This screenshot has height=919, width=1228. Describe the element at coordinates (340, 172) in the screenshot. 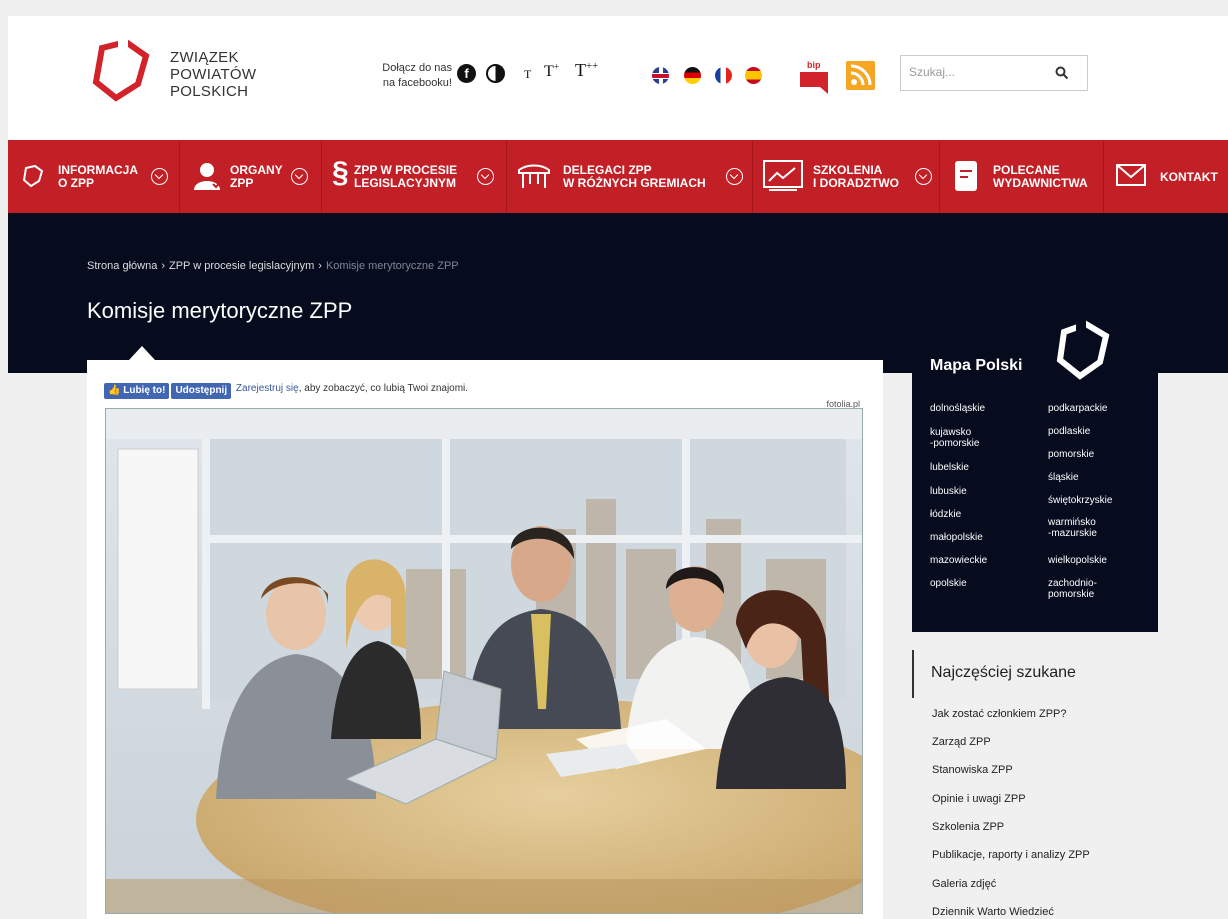

I see `paragraph-icon: §` at that location.